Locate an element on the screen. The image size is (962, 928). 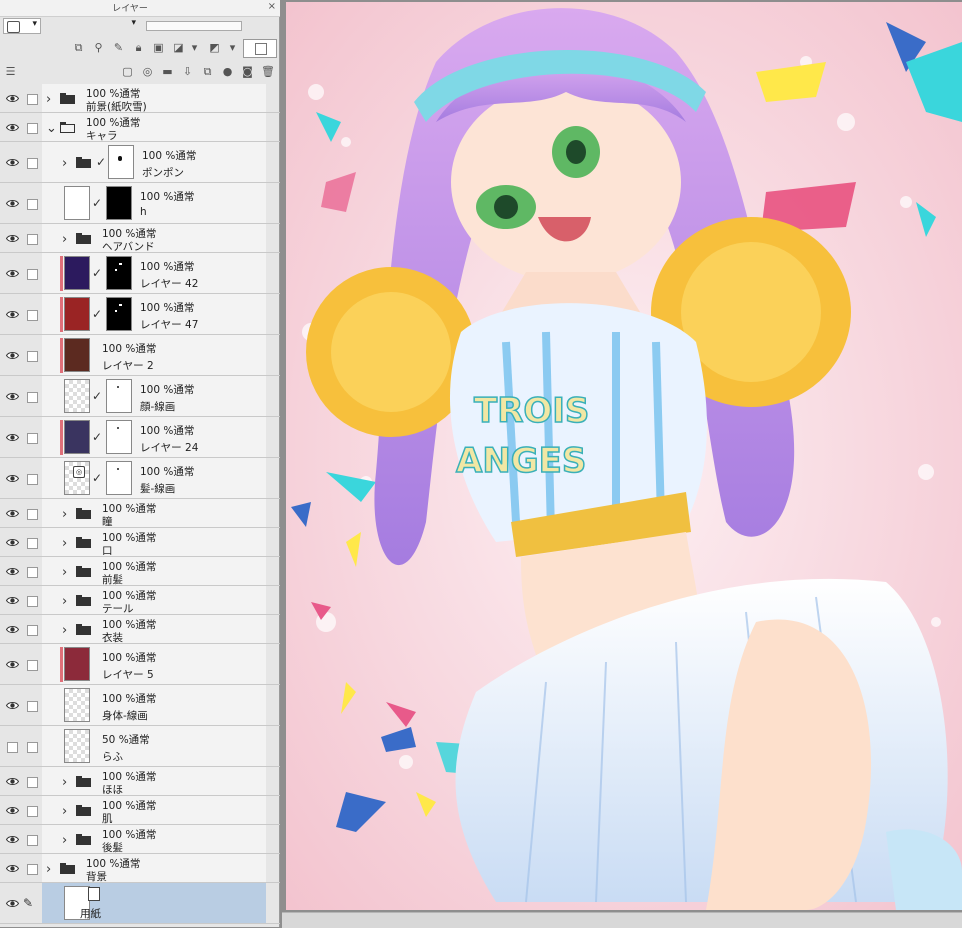
layer-row: ✓ 100 %通常 h is located at coordinates (140, 203).